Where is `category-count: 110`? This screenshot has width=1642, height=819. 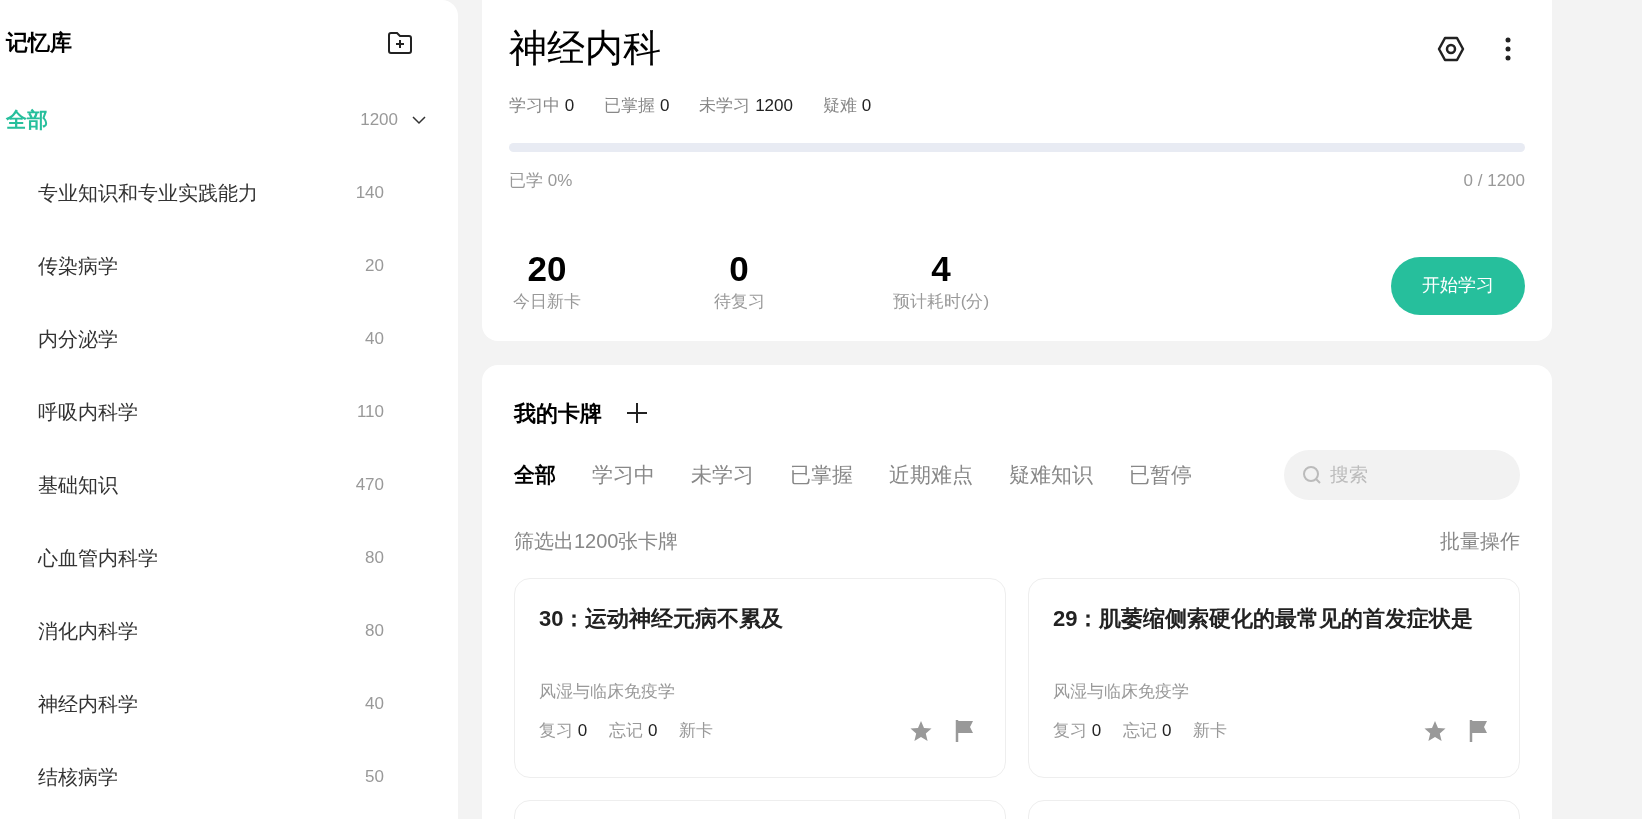 category-count: 110 is located at coordinates (370, 411).